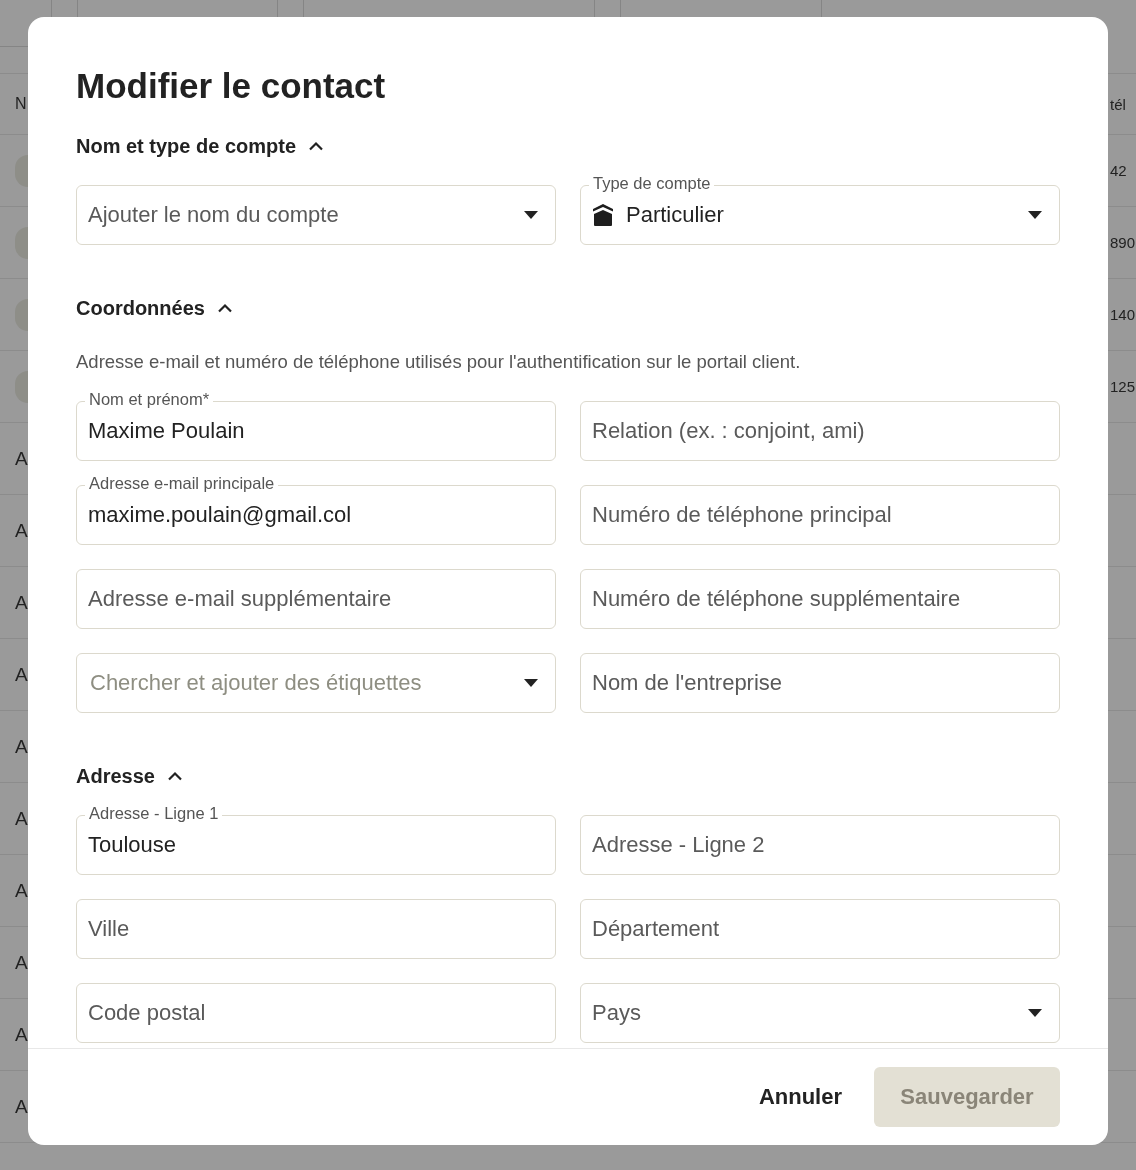  I want to click on input-field: Adresse - Ligne 1 Toulouse, so click(316, 839).